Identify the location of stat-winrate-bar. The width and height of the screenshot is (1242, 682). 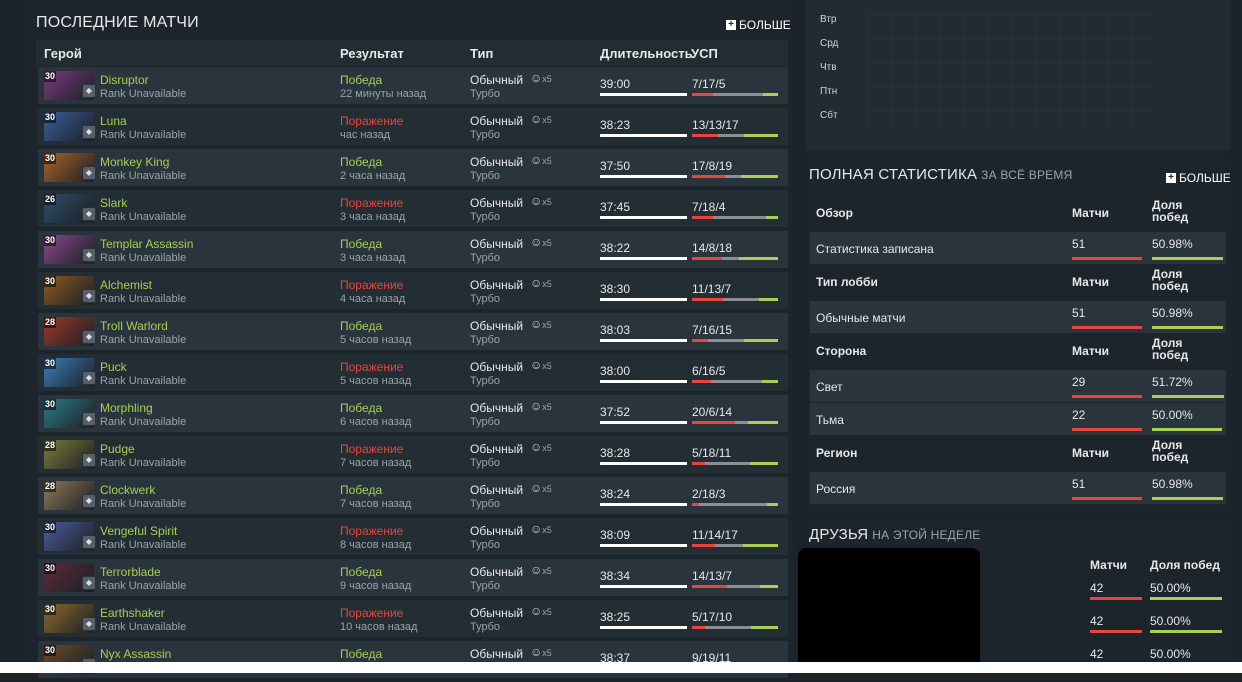
(1188, 396).